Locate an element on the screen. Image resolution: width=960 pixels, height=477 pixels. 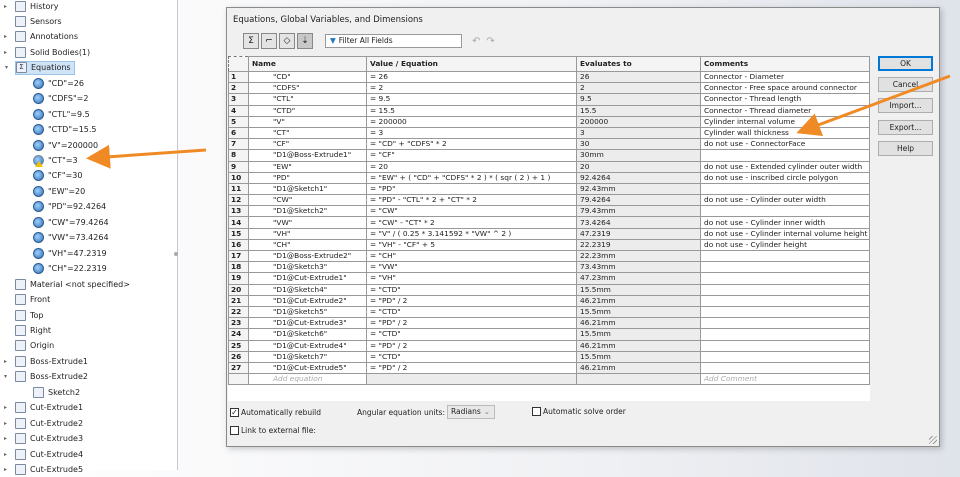
tree-item: Top is located at coordinates (29, 315).